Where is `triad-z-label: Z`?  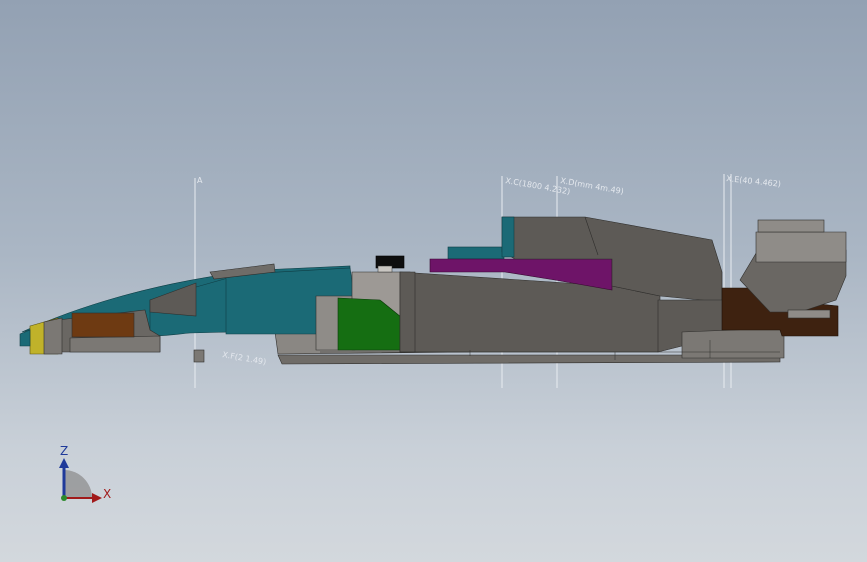 triad-z-label: Z is located at coordinates (64, 451).